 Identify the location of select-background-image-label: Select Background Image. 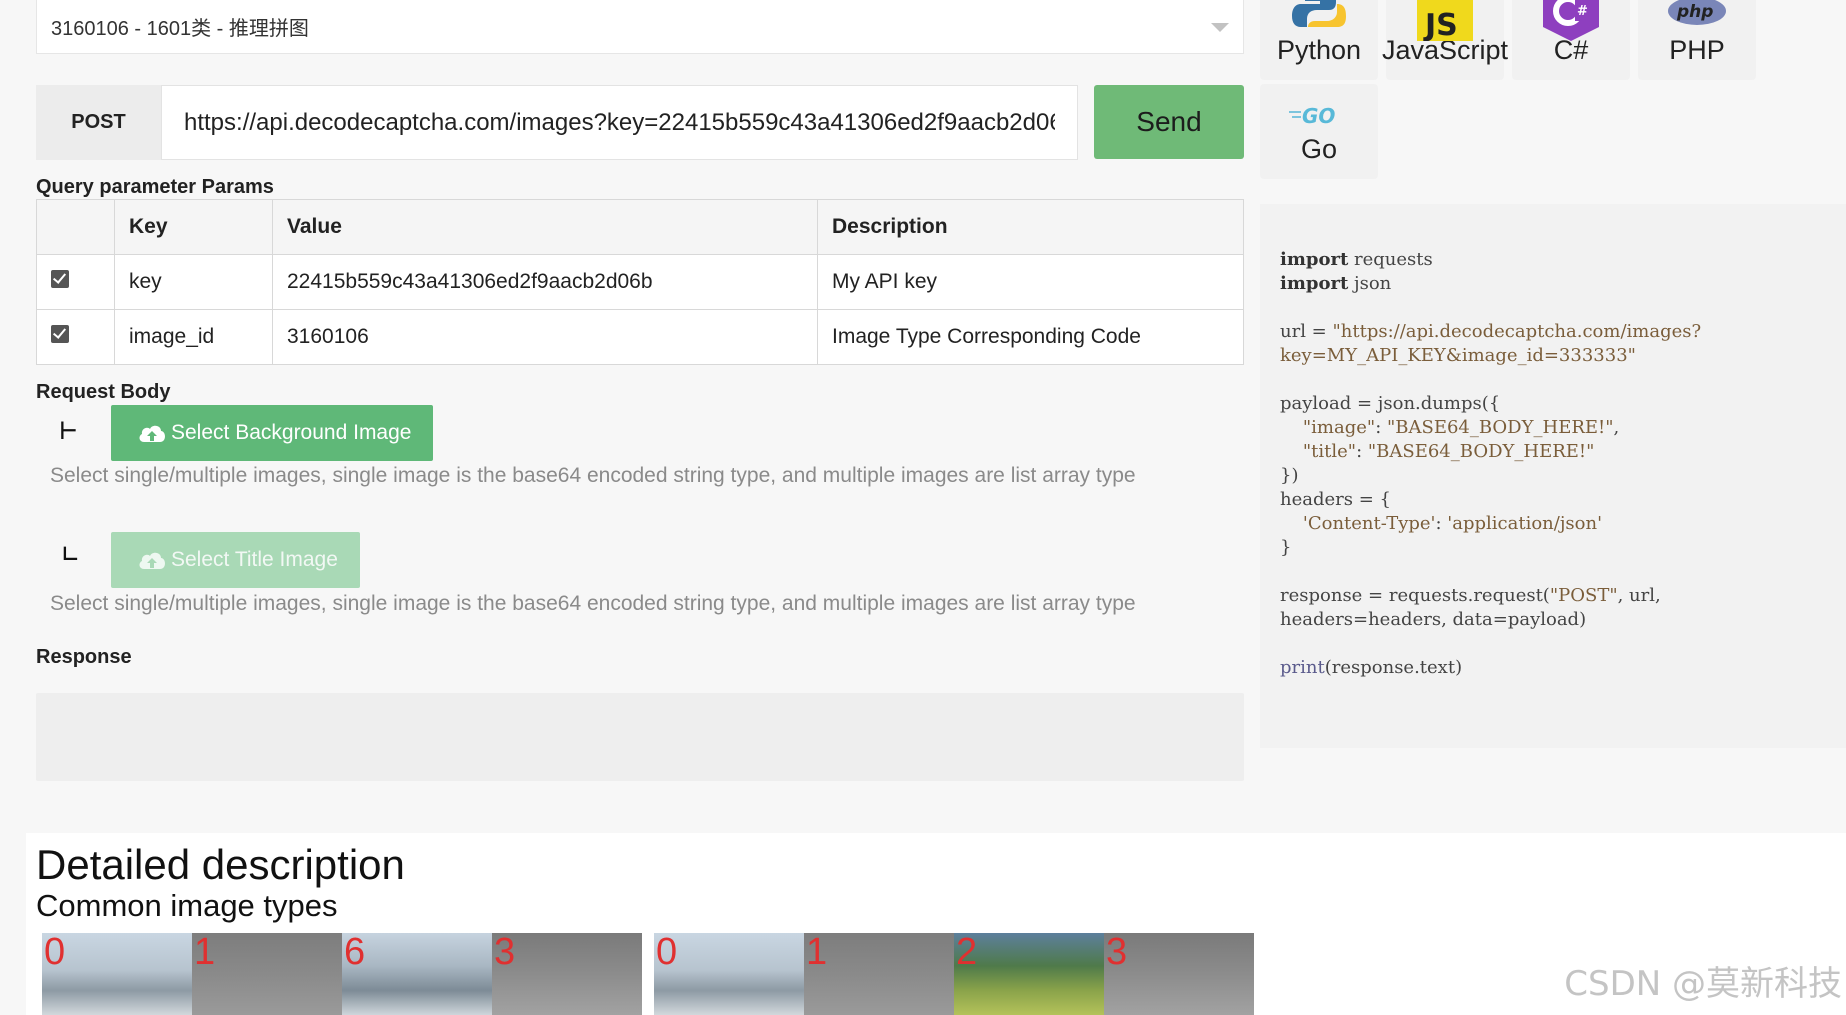
(291, 432).